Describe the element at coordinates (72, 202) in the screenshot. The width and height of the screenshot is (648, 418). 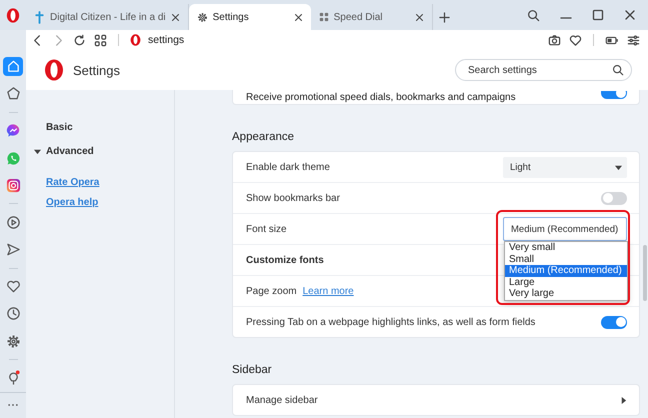
I see `nav-link: Opera help` at that location.